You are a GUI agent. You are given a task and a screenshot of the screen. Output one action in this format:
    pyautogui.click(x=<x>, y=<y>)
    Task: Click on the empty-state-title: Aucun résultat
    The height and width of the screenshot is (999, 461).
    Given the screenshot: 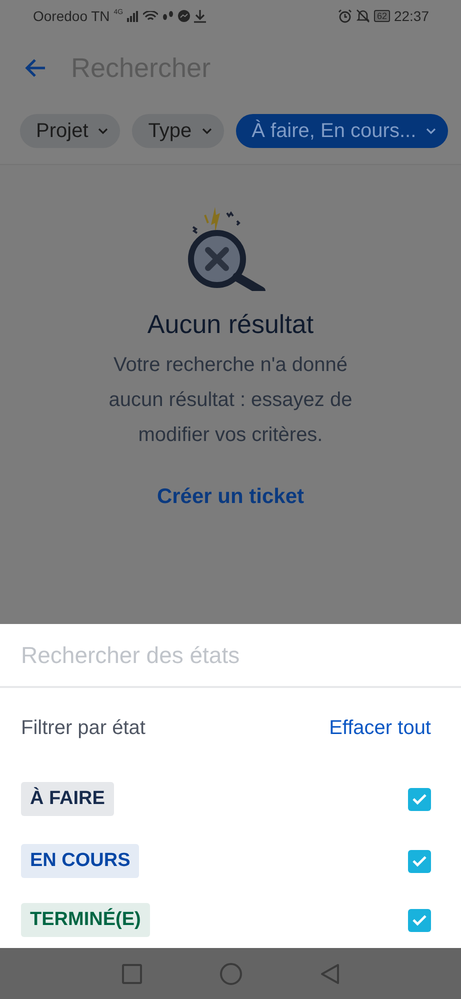 What is the action you would take?
    pyautogui.click(x=230, y=324)
    